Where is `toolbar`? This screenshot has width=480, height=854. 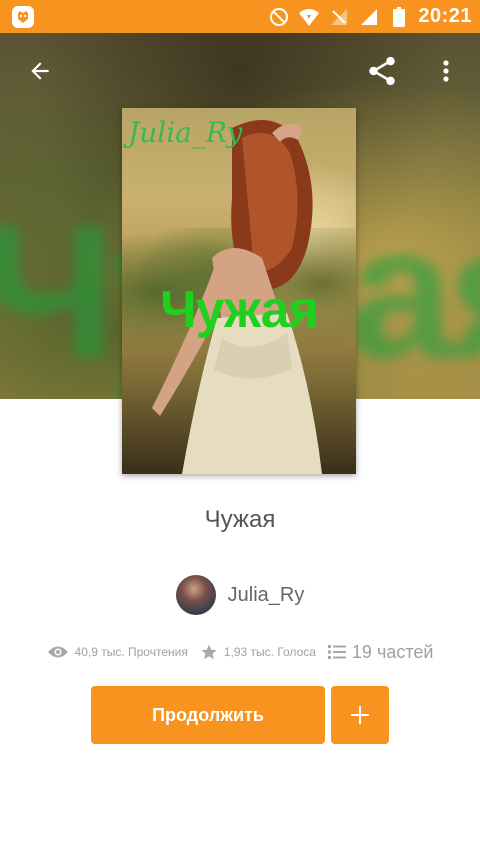
toolbar is located at coordinates (240, 71).